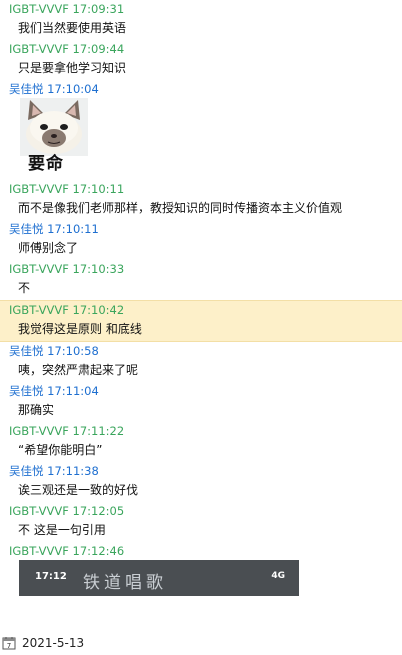 This screenshot has height=655, width=402. What do you see at coordinates (46, 164) in the screenshot?
I see `sticker-caption: 要命` at bounding box center [46, 164].